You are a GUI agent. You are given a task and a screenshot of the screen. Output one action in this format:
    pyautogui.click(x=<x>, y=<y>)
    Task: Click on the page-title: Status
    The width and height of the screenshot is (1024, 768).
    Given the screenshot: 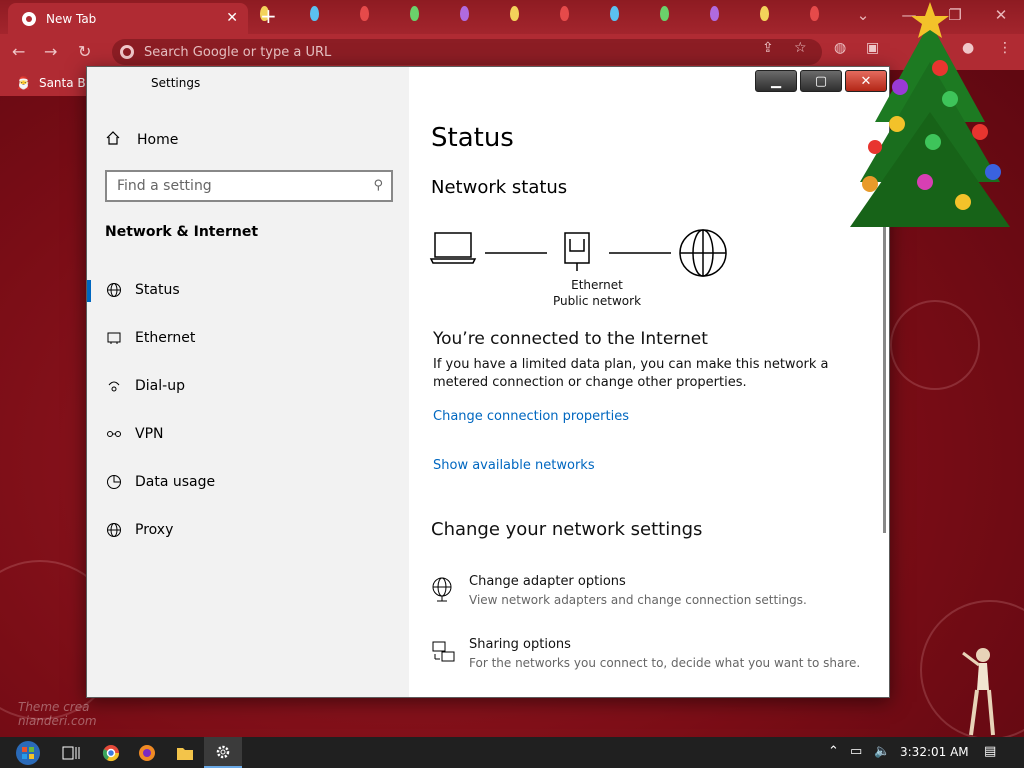 What is the action you would take?
    pyautogui.click(x=472, y=138)
    